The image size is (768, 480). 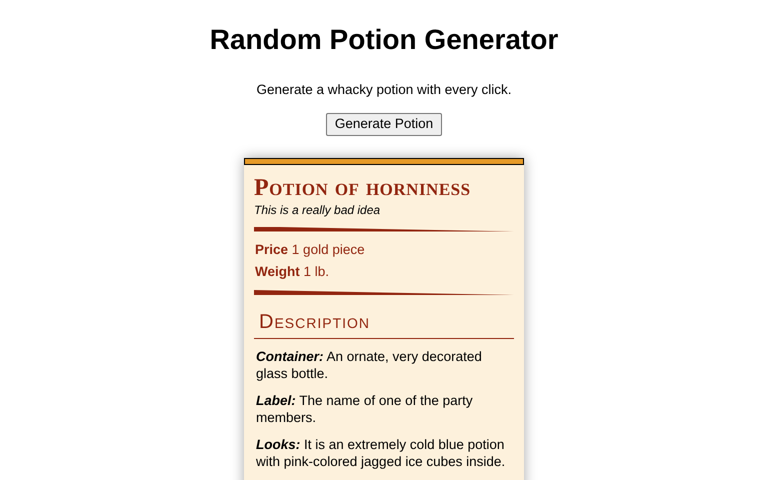 What do you see at coordinates (369, 365) in the screenshot?
I see `description-paragraph: Container: An ornate, very decorated glass bottle.` at bounding box center [369, 365].